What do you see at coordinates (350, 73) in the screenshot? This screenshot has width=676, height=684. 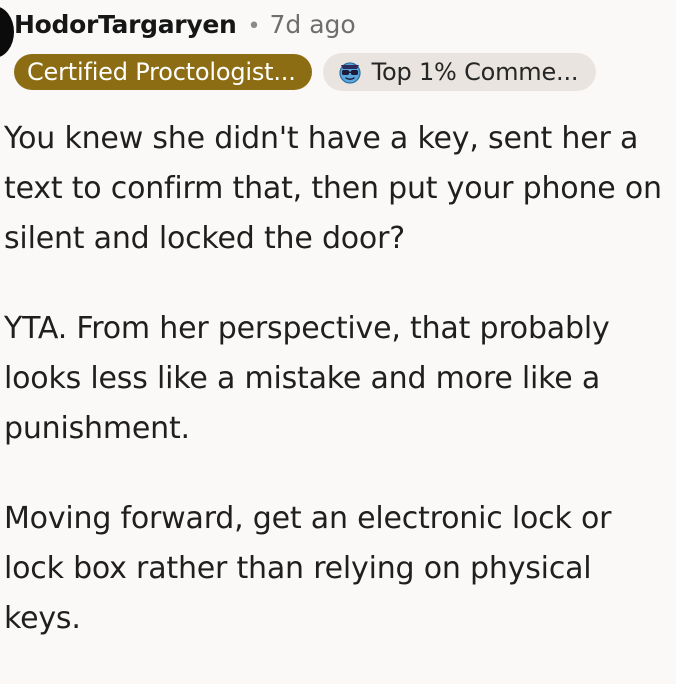 I see `sunglasses-face-icon` at bounding box center [350, 73].